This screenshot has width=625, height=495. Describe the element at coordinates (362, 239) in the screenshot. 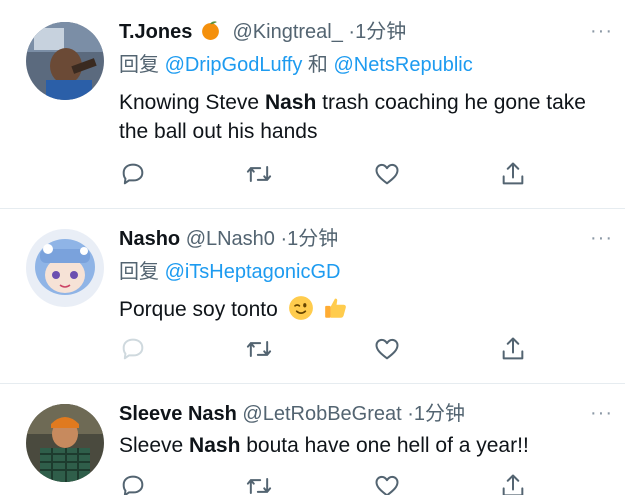

I see `tweet-header: Nasho @LNash0 ·1分钟` at that location.